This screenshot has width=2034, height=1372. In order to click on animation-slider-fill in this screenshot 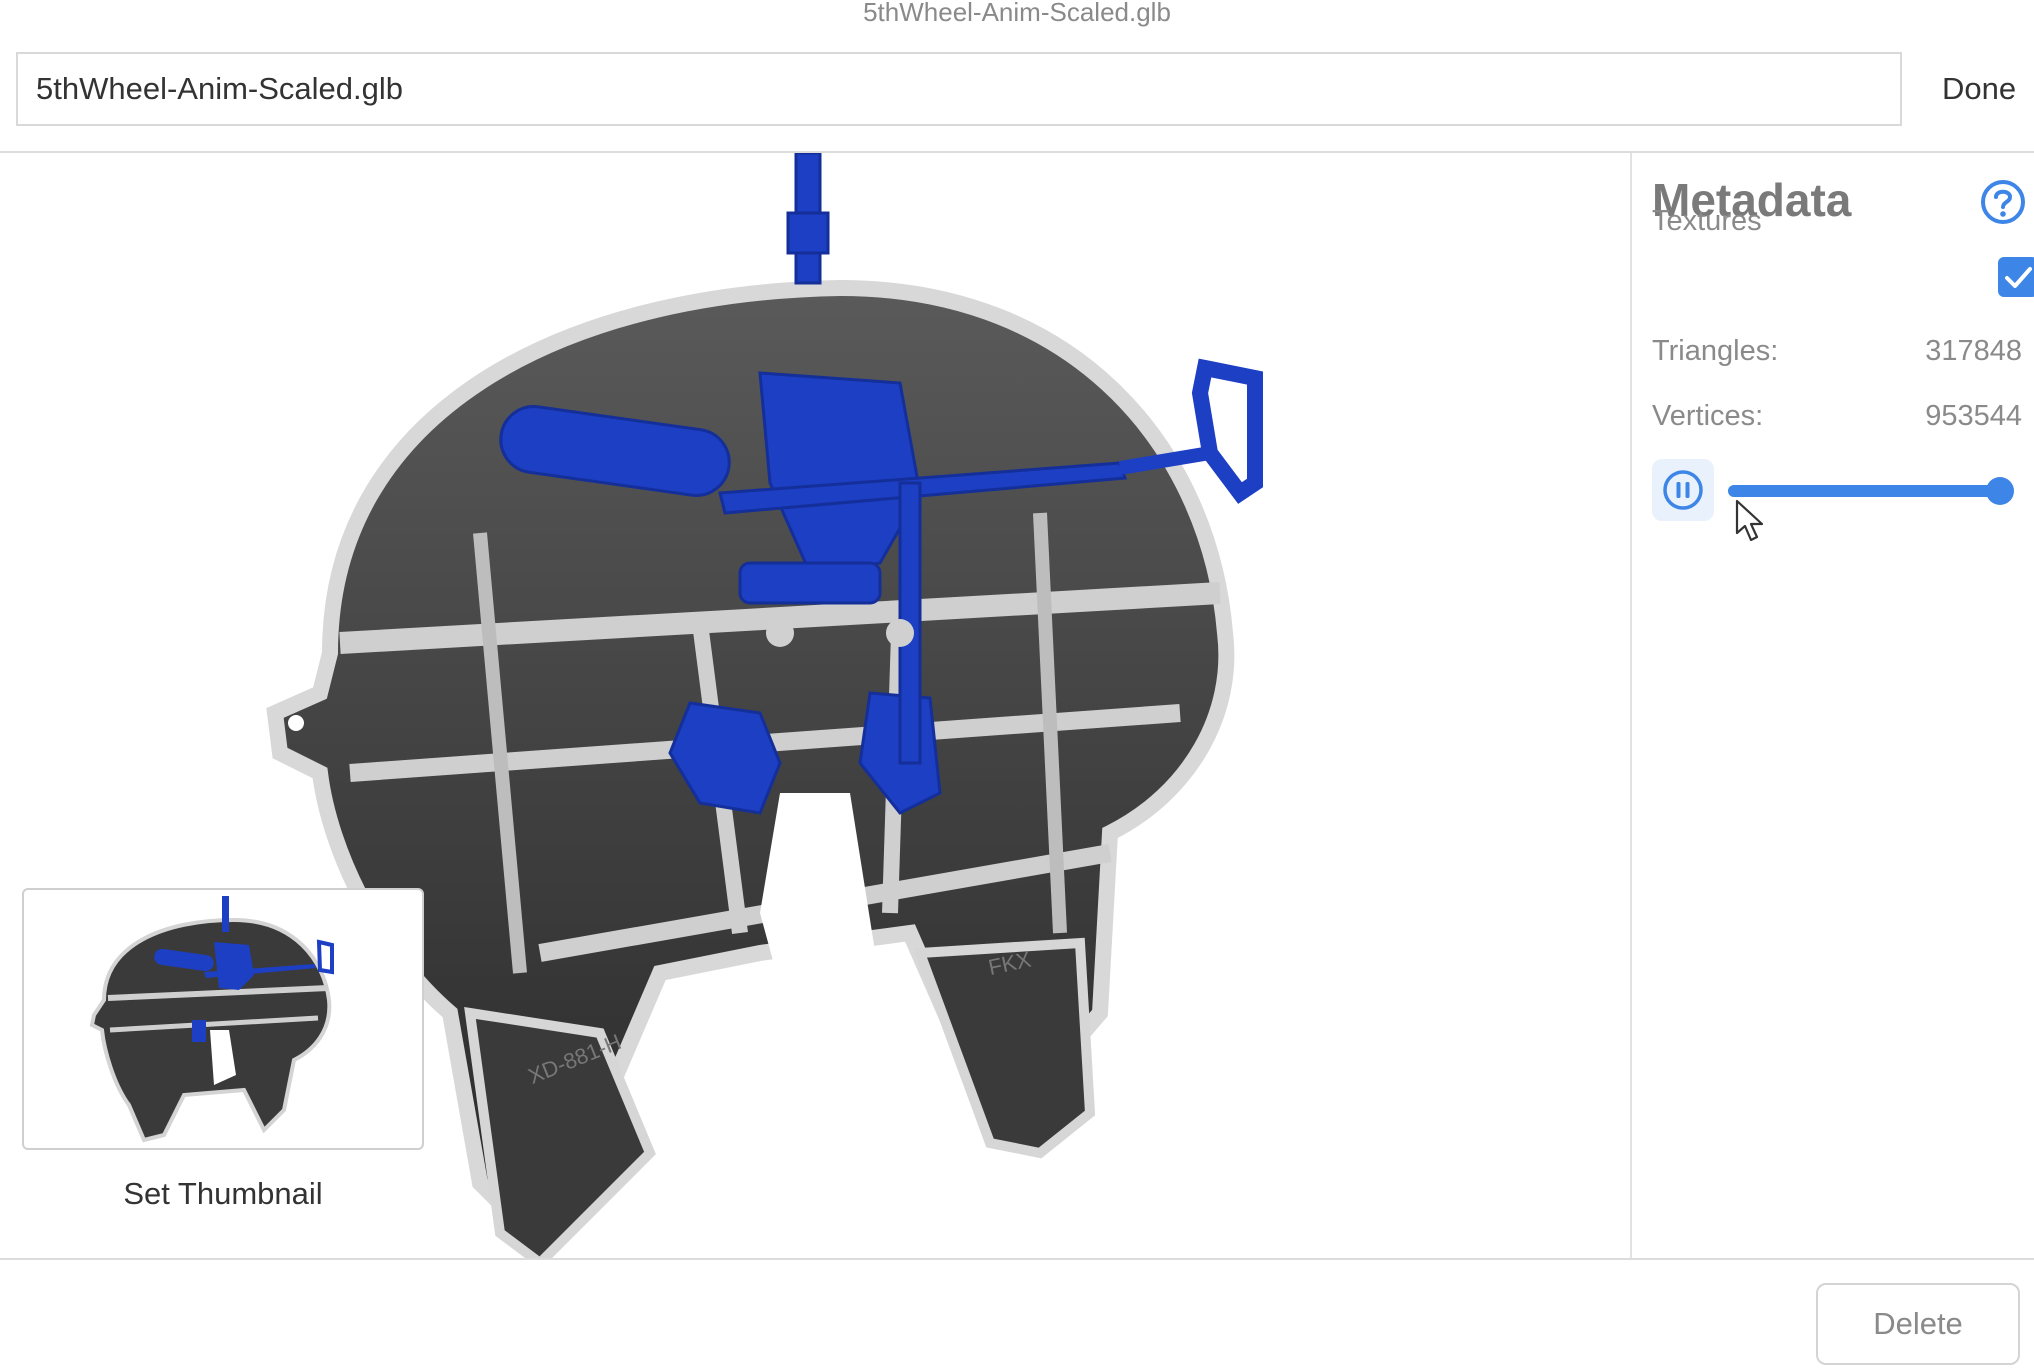, I will do `click(1864, 491)`.